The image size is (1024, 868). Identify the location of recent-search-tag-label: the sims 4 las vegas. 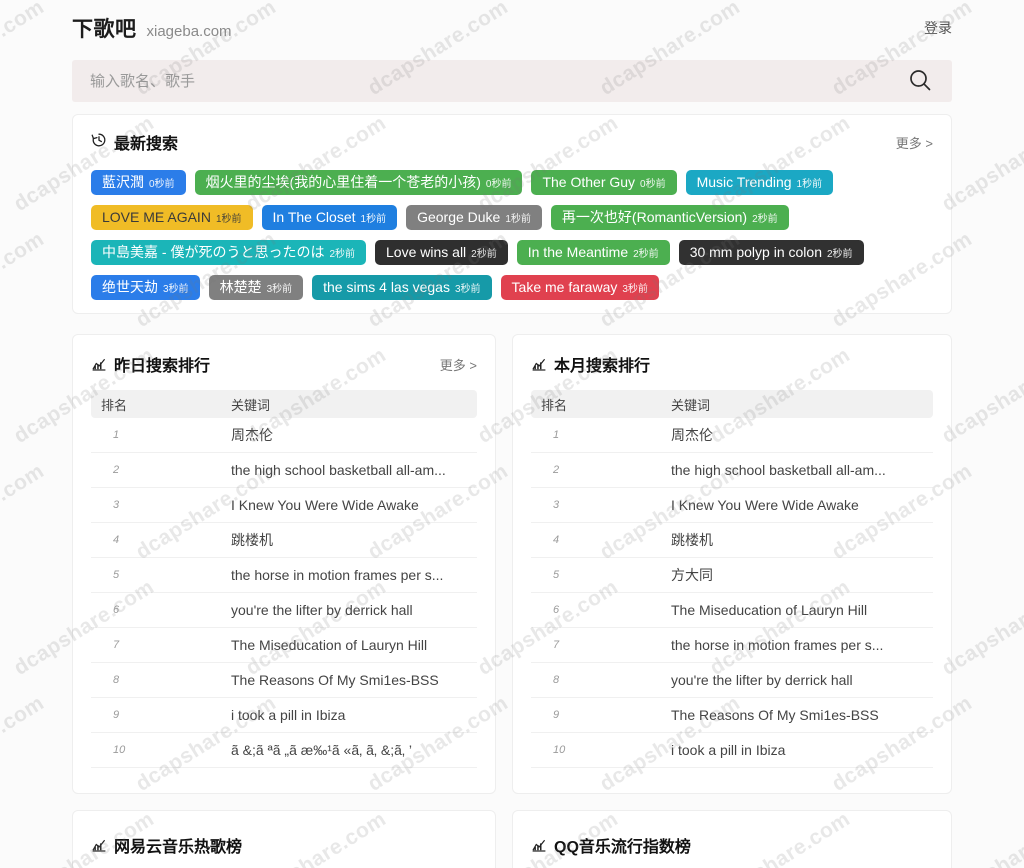
(386, 287).